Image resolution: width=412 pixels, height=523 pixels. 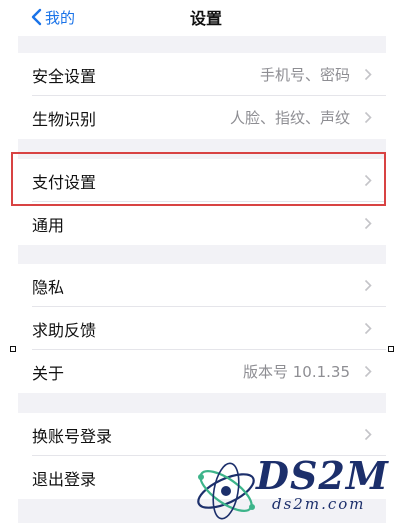 What do you see at coordinates (202, 223) in the screenshot?
I see `row-general: 通用` at bounding box center [202, 223].